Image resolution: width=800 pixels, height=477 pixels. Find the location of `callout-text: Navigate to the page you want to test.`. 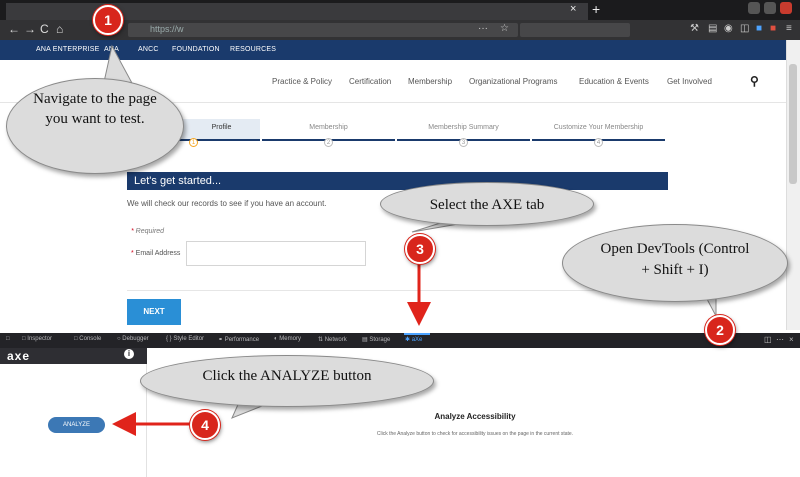

callout-text: Navigate to the page you want to test. is located at coordinates (95, 109).